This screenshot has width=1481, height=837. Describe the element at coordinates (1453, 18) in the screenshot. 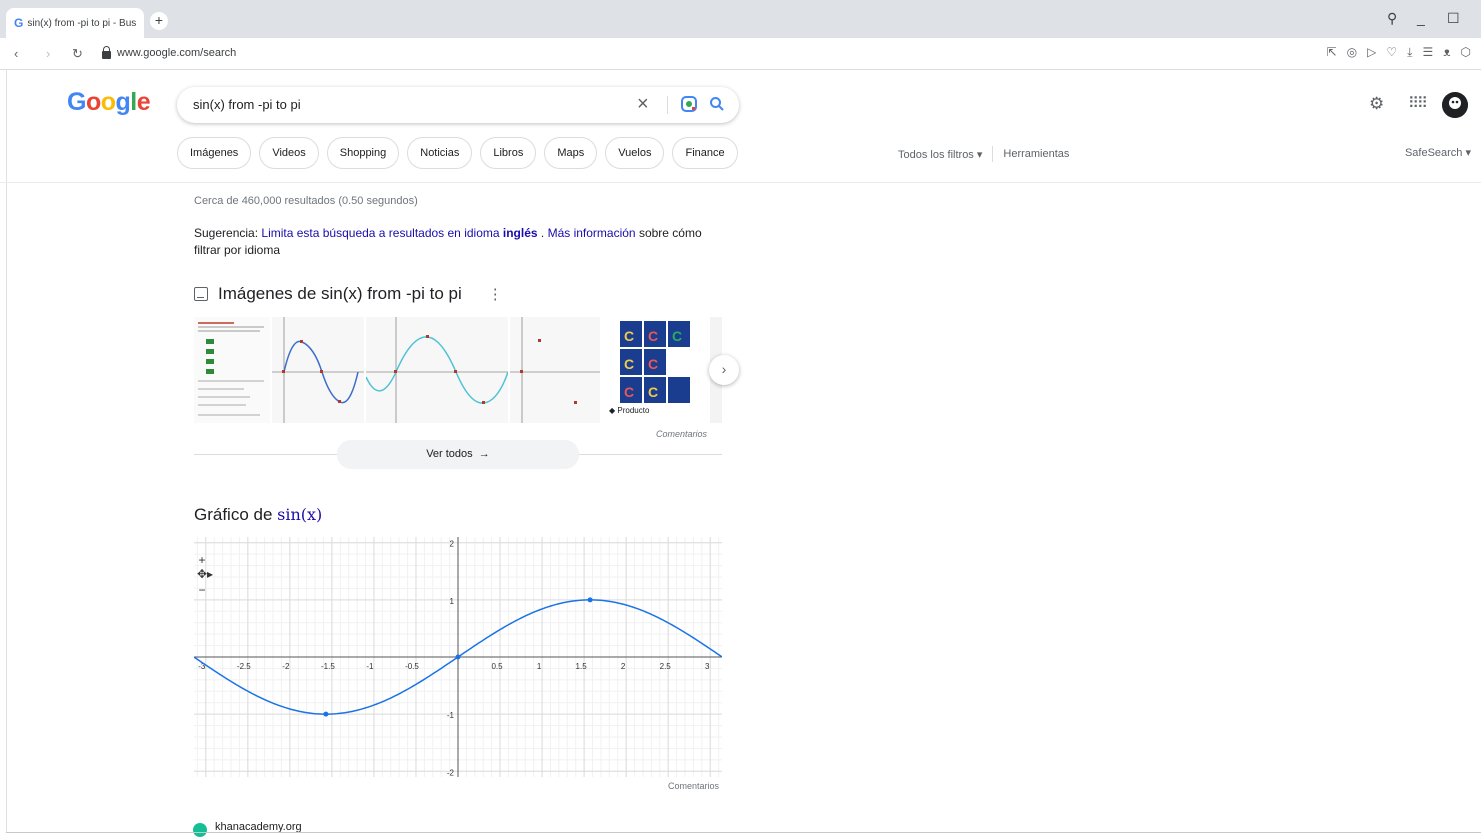

I see `maximize-icon: ☐` at that location.